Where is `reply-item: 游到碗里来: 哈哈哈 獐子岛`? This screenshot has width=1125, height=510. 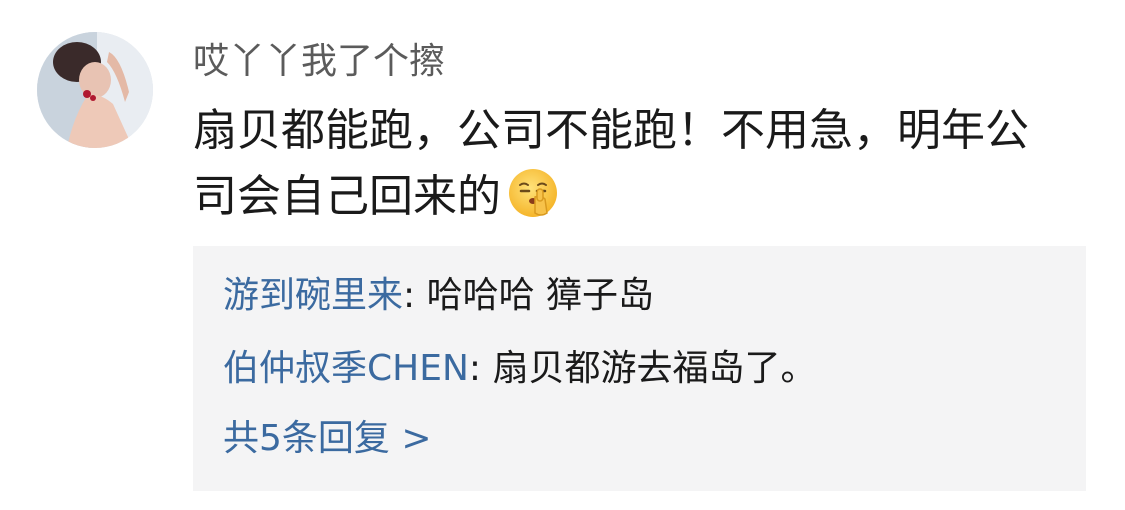
reply-item: 游到碗里来: 哈哈哈 獐子岛 is located at coordinates (438, 296).